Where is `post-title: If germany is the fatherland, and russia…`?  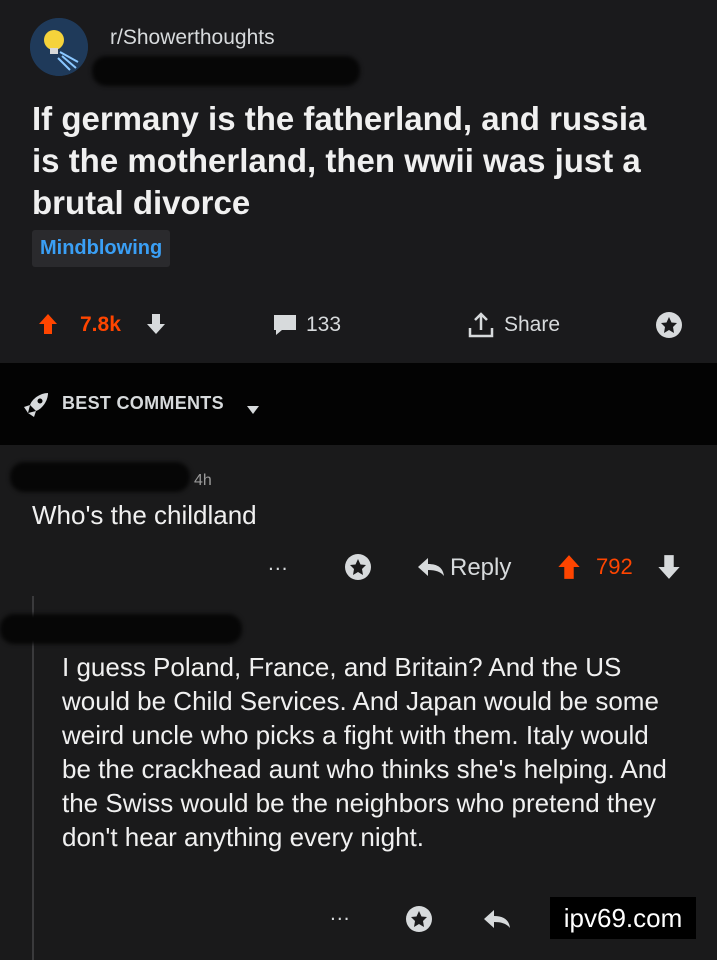
post-title: If germany is the fatherland, and russia… is located at coordinates (357, 161).